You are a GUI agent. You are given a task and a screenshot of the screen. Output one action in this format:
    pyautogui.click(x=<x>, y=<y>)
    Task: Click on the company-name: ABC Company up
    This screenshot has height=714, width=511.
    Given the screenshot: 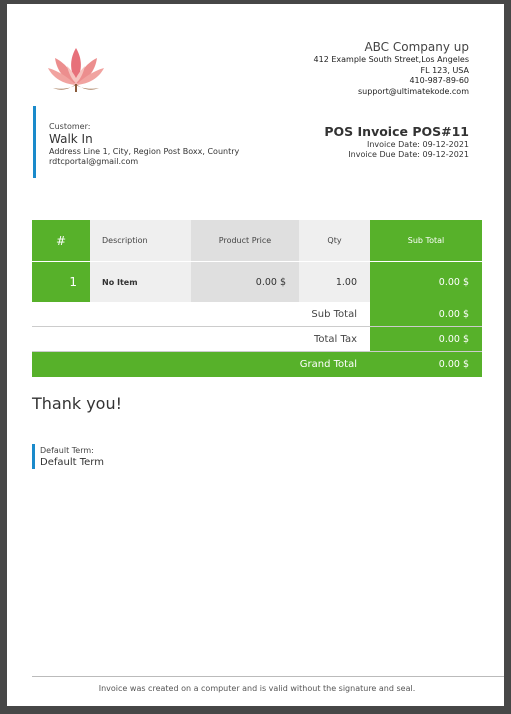 What is the action you would take?
    pyautogui.click(x=416, y=47)
    